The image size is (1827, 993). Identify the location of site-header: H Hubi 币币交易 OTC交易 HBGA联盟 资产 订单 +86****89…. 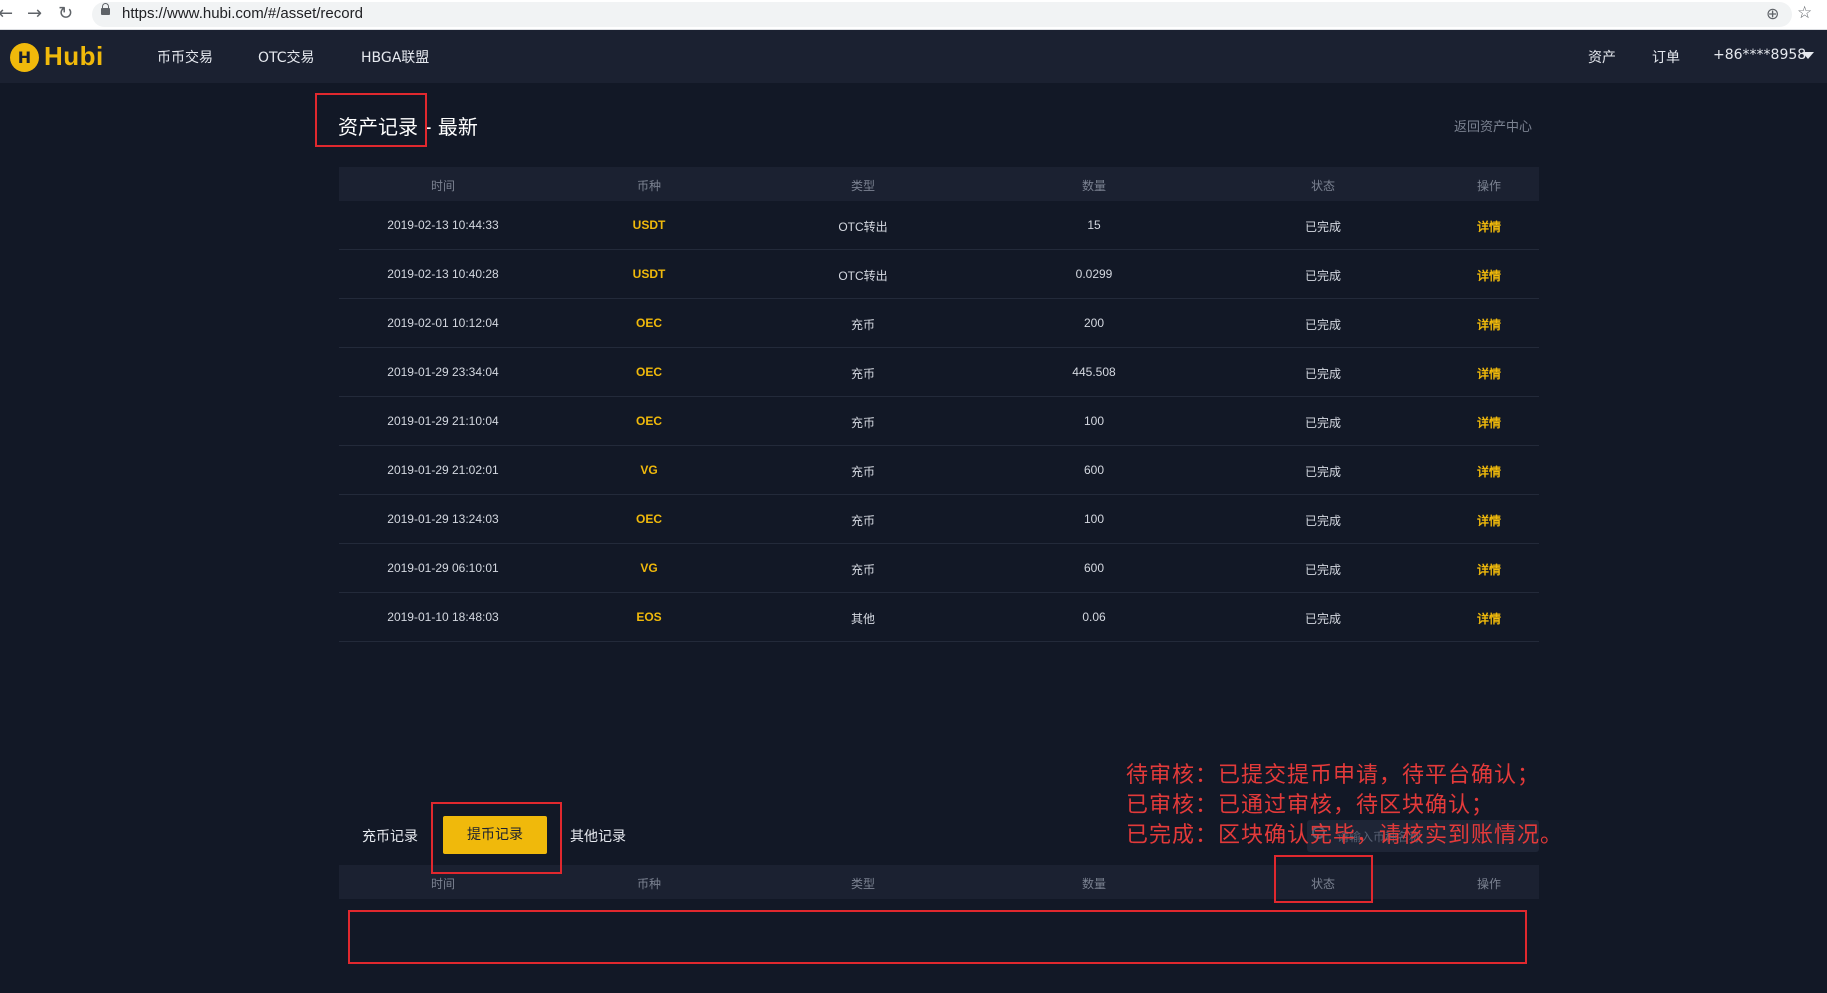
(913, 56).